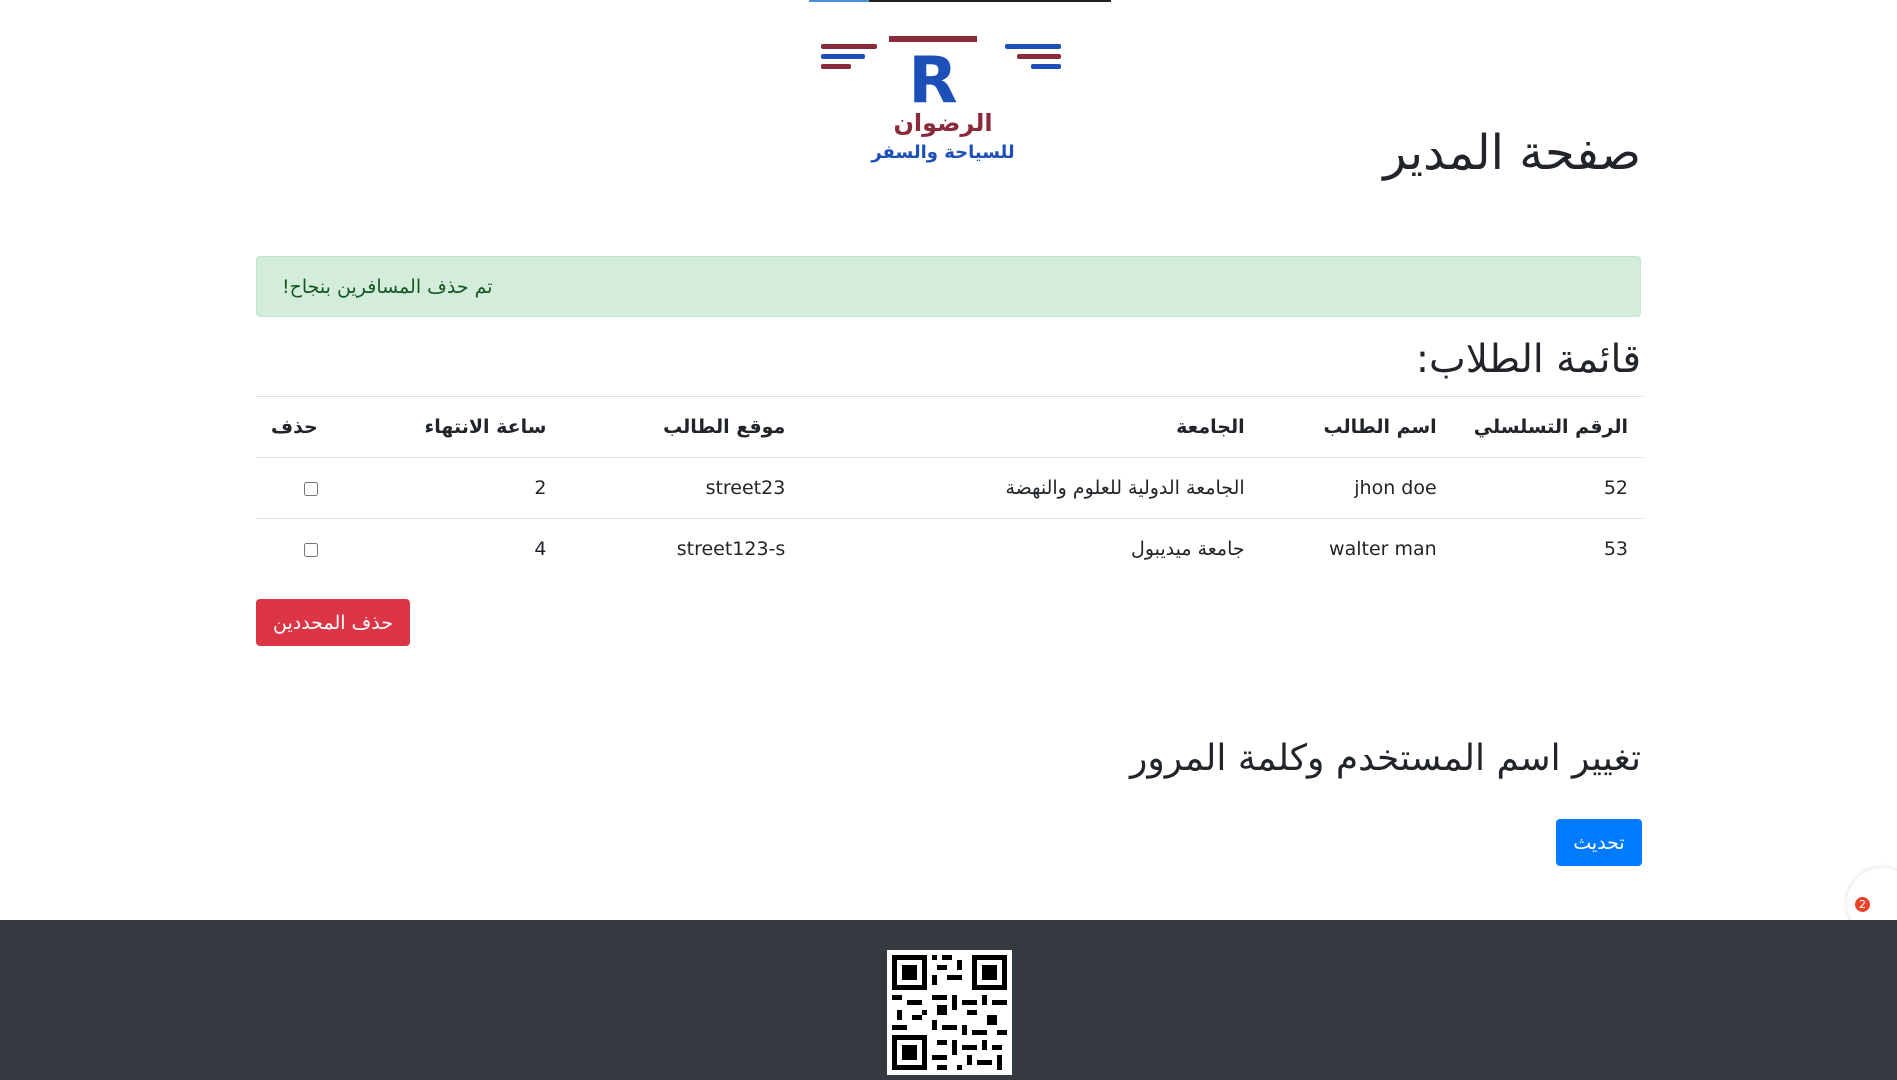 The width and height of the screenshot is (1897, 1080). What do you see at coordinates (447, 488) in the screenshot?
I see `cell-end-hour: 2` at bounding box center [447, 488].